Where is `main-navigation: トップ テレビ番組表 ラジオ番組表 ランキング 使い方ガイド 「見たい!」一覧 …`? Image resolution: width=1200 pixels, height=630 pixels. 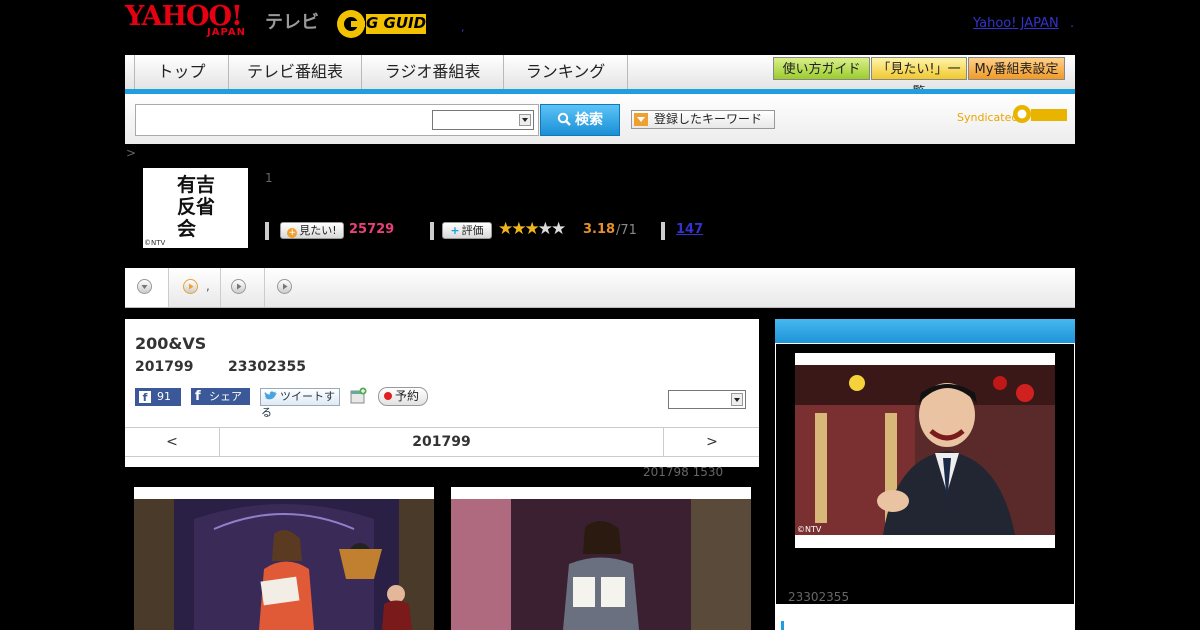
main-navigation: トップ テレビ番組表 ラジオ番組表 ランキング 使い方ガイド 「見たい!」一覧 … is located at coordinates (600, 77).